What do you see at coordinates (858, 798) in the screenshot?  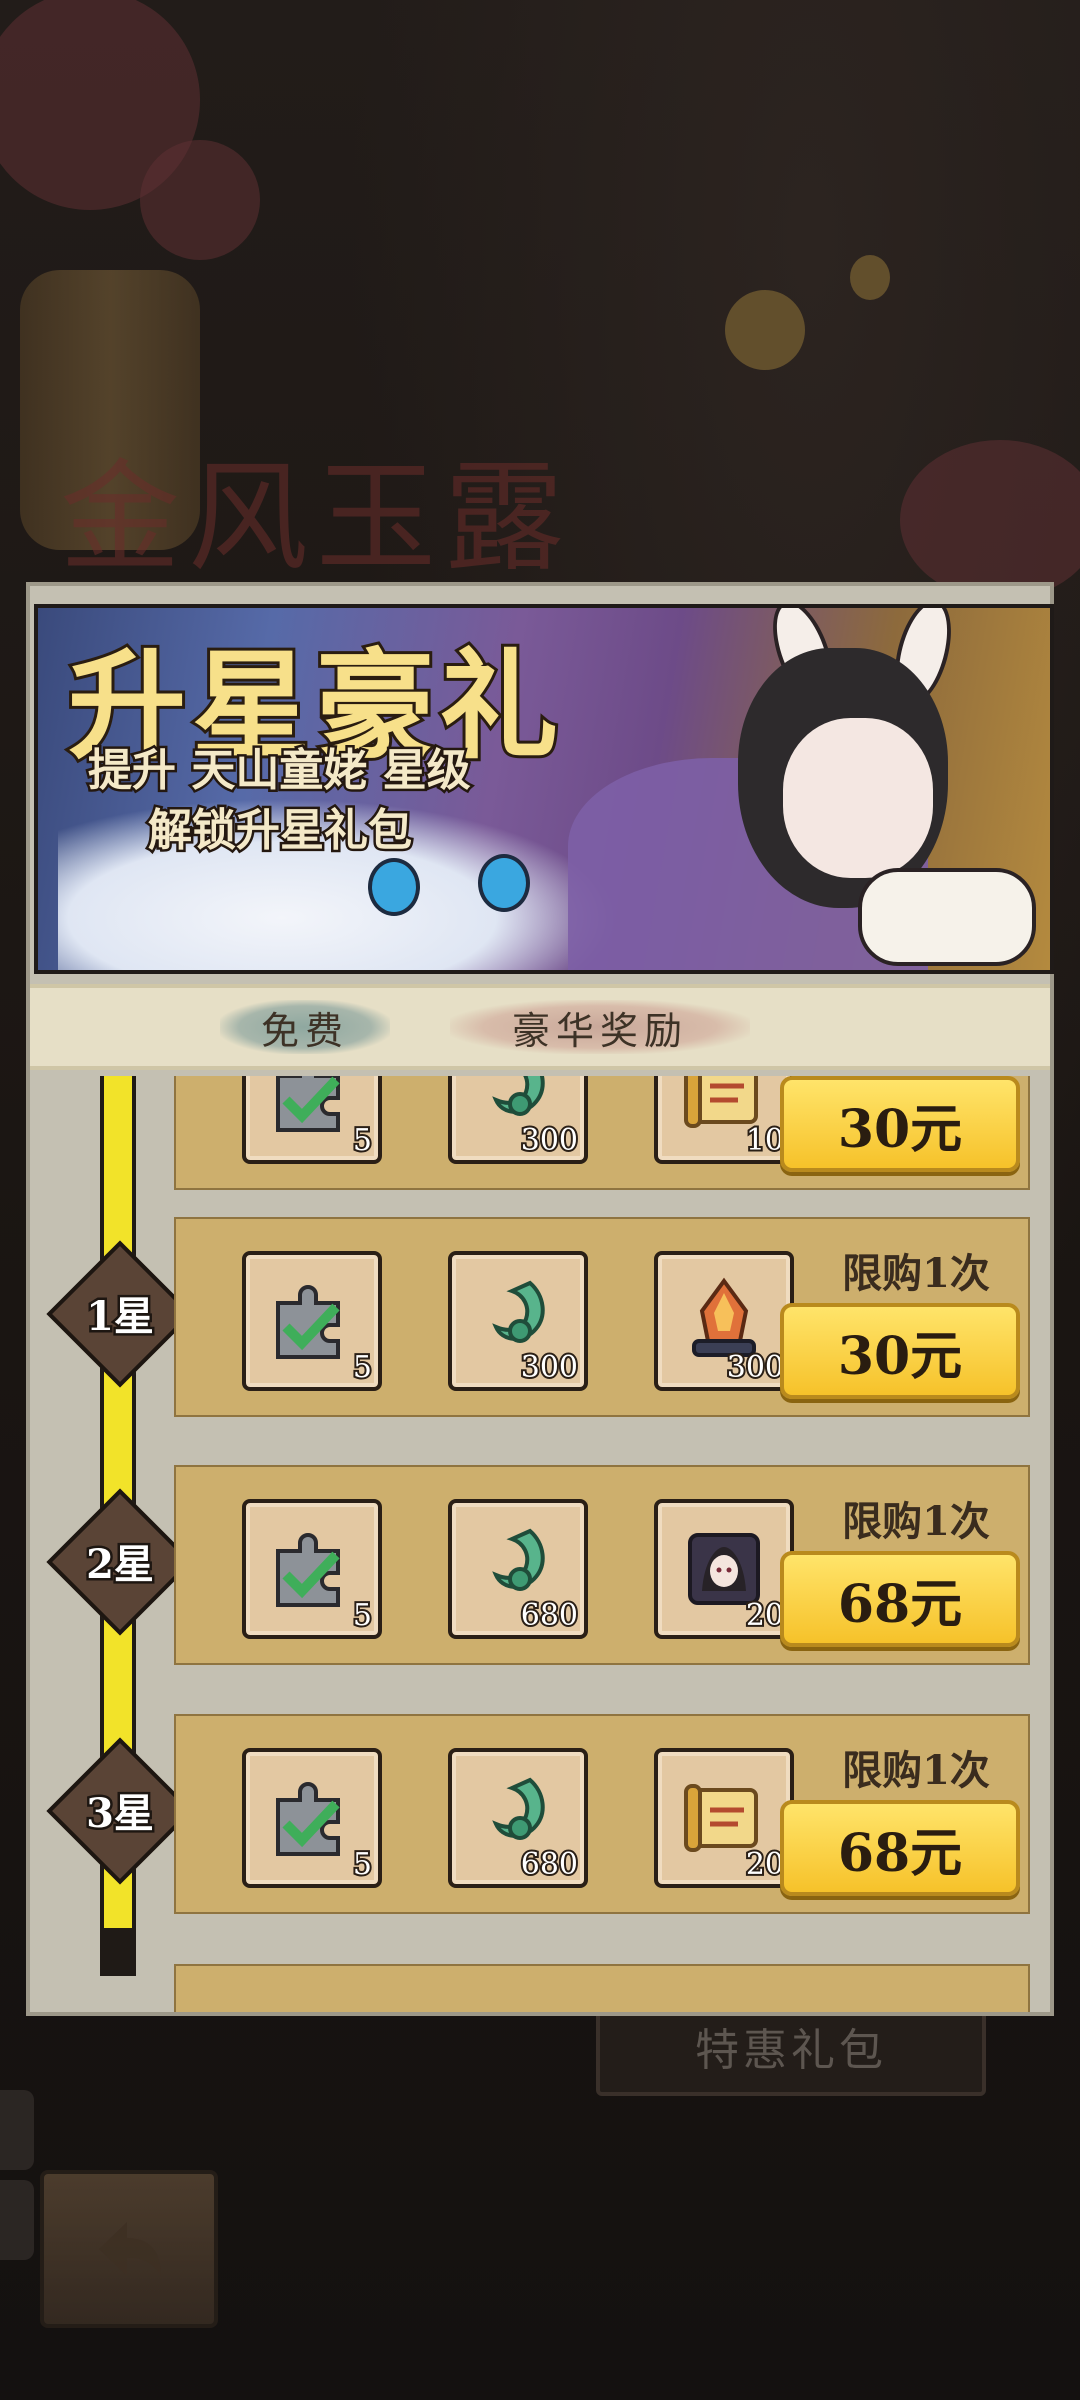 I see `girl-character-face` at bounding box center [858, 798].